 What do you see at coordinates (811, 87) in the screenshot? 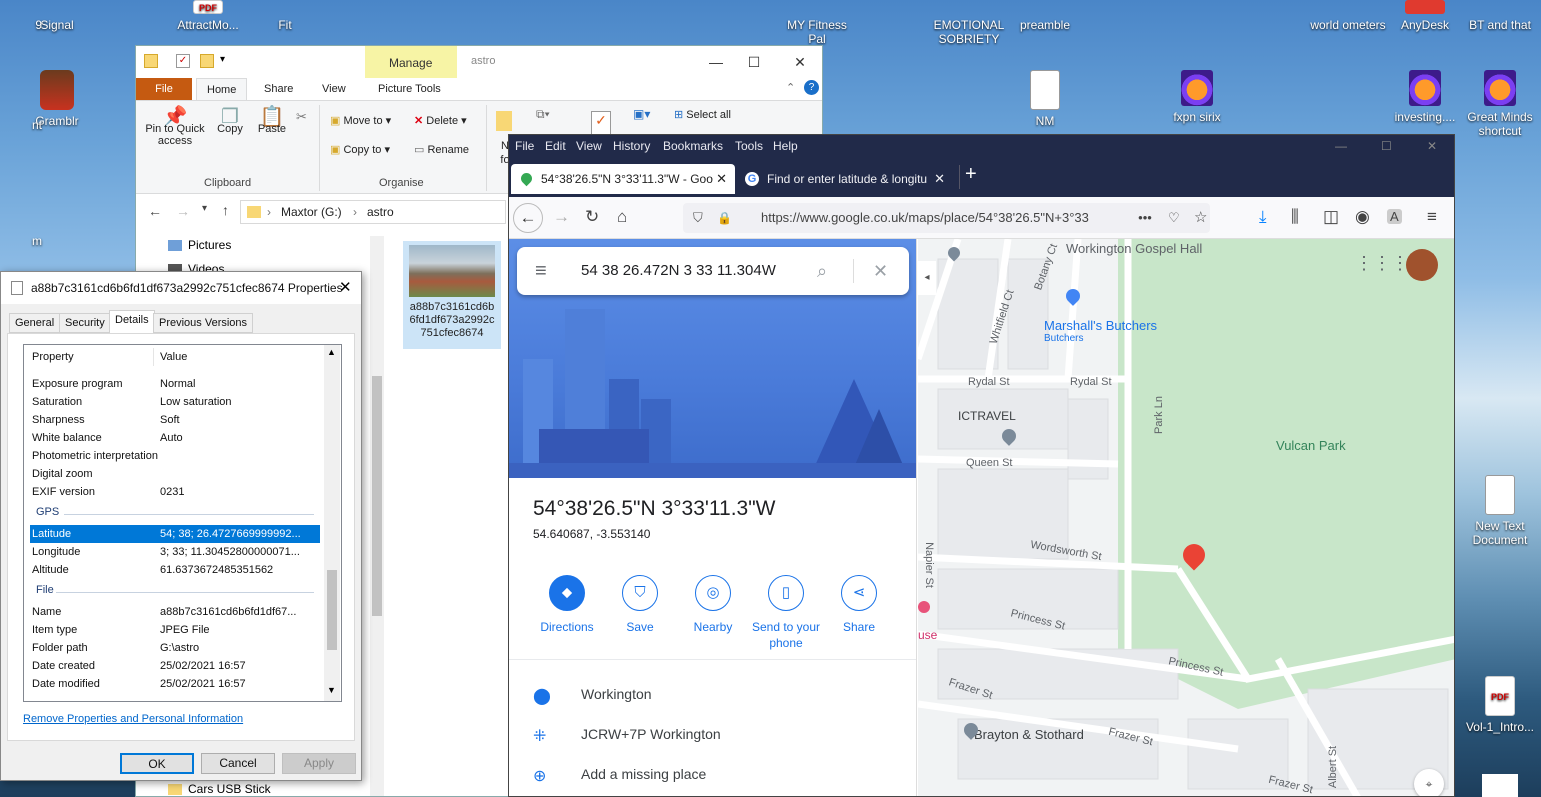
I see `help-icon: ?` at bounding box center [811, 87].